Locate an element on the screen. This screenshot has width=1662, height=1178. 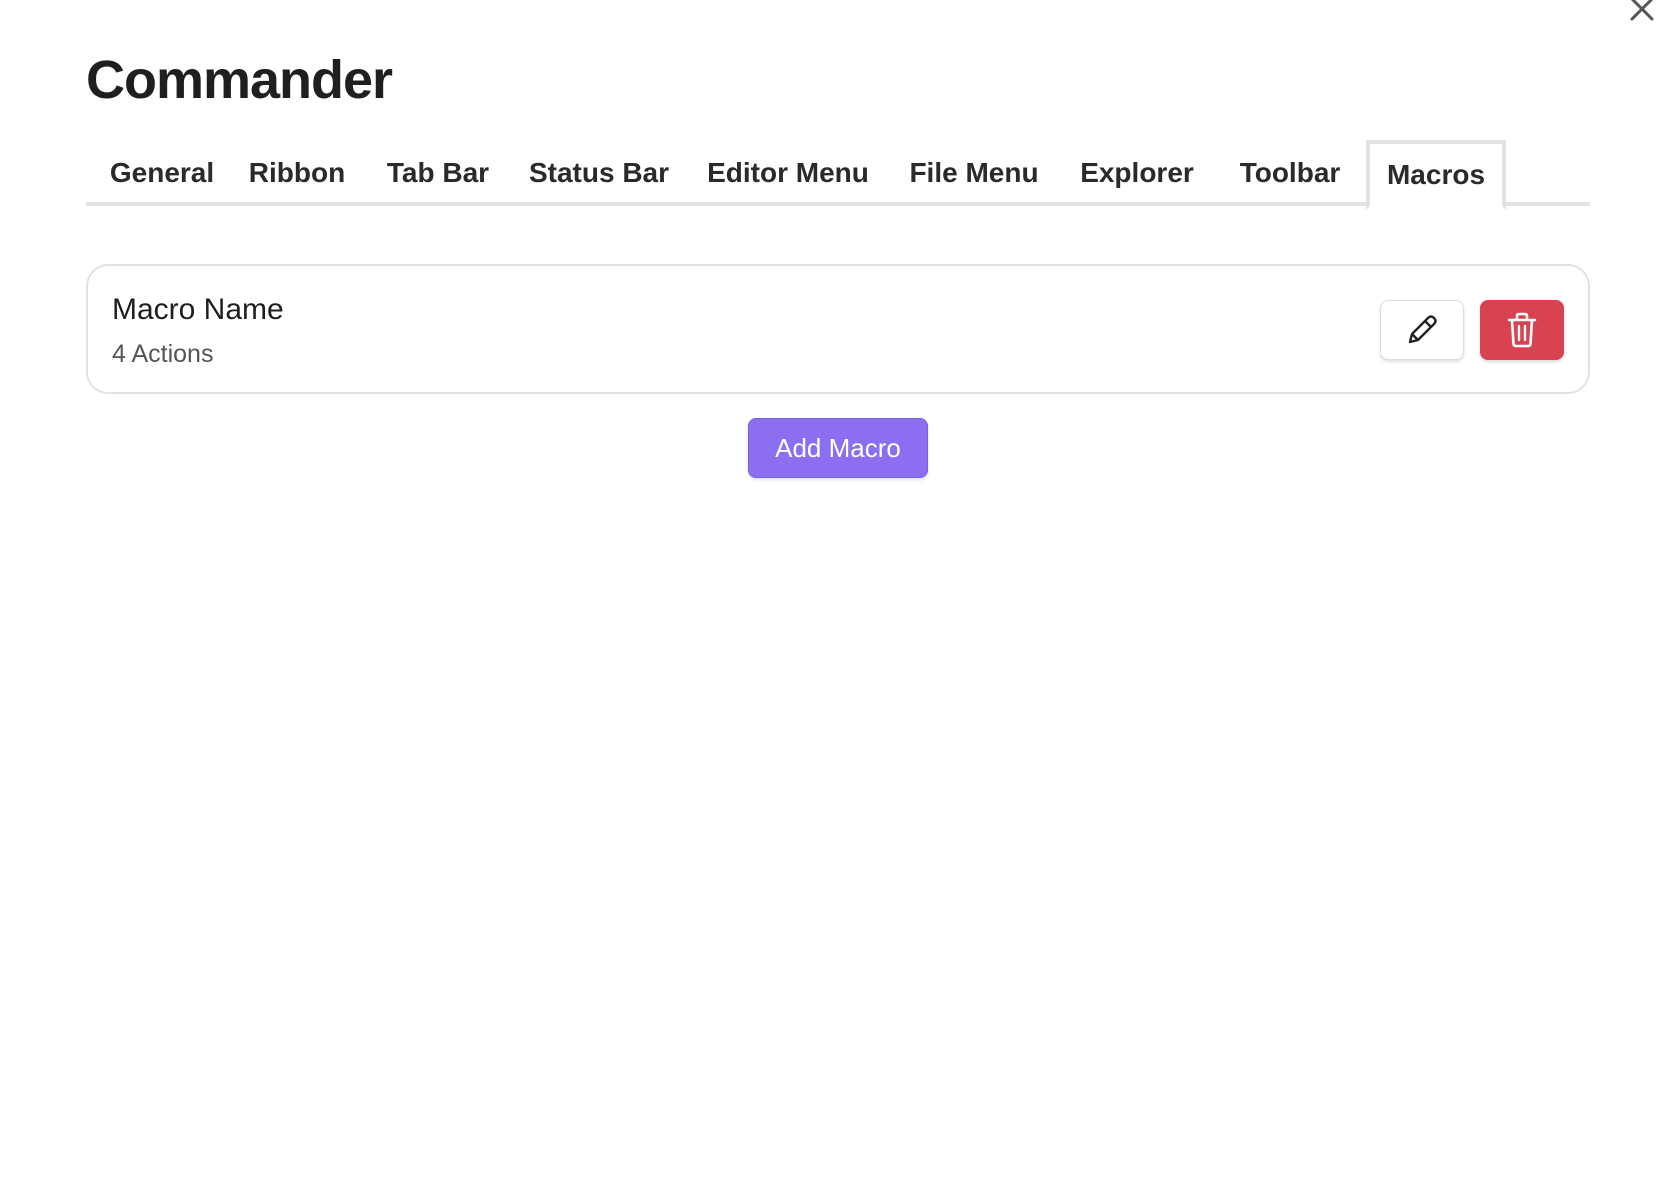
delete-macro-button is located at coordinates (1522, 330).